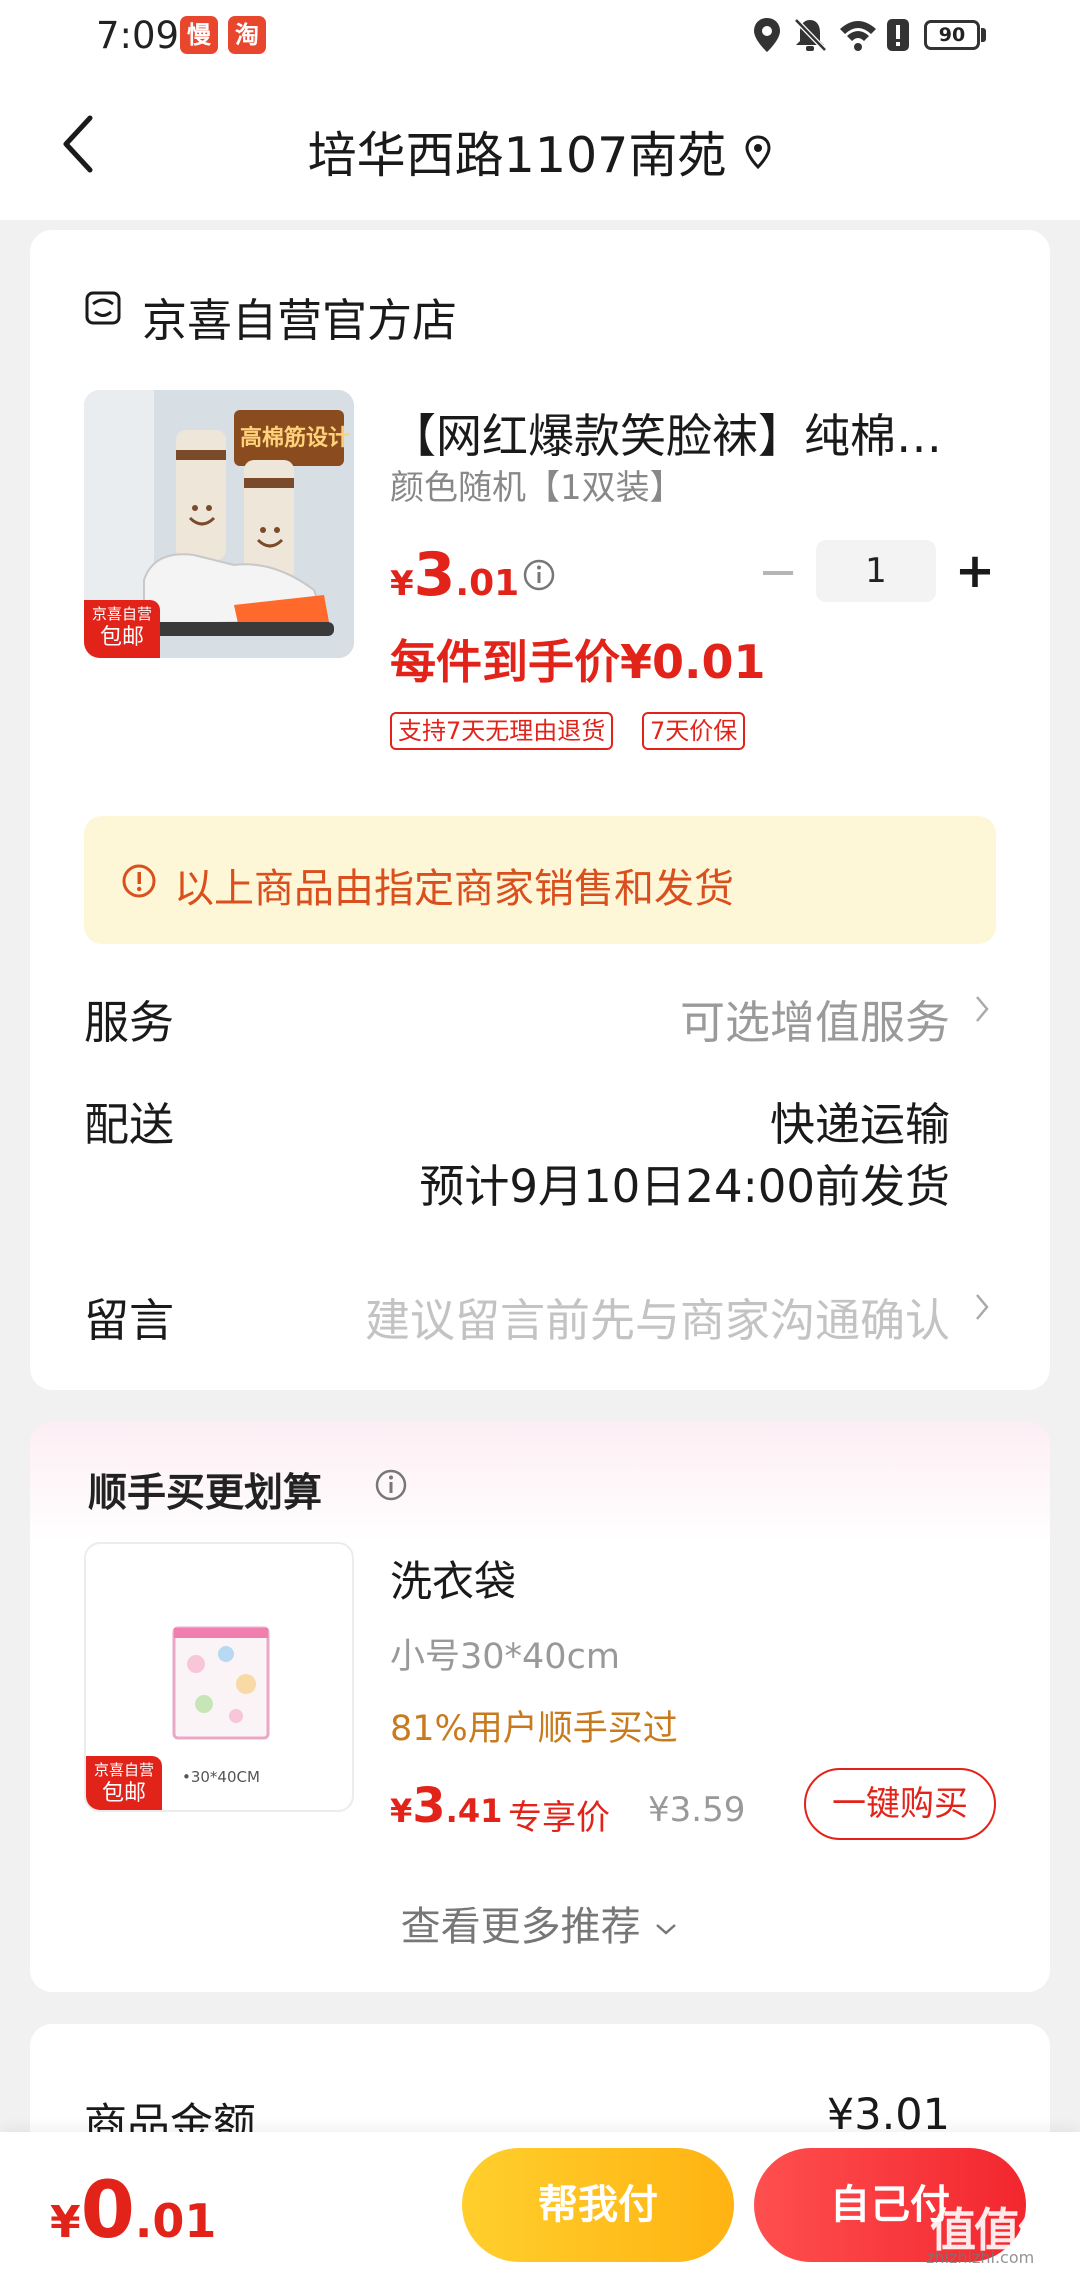 The height and width of the screenshot is (2280, 1080). I want to click on one-click-buy-button: 一键购买, so click(900, 1804).